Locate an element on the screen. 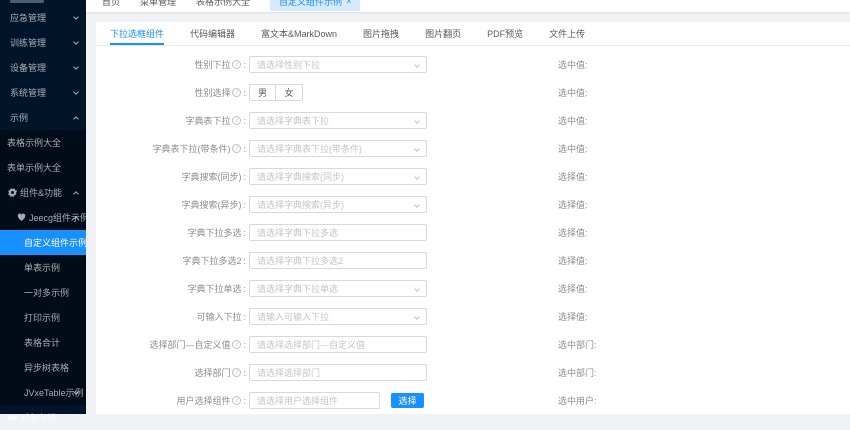  form-label: 性别选择 i : is located at coordinates (171, 92).